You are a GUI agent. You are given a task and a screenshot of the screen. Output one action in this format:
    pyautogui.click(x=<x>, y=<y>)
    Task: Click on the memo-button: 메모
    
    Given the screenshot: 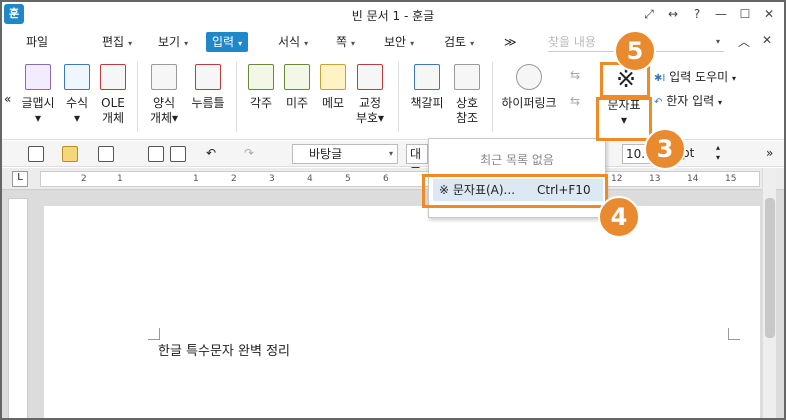 What is the action you would take?
    pyautogui.click(x=333, y=87)
    